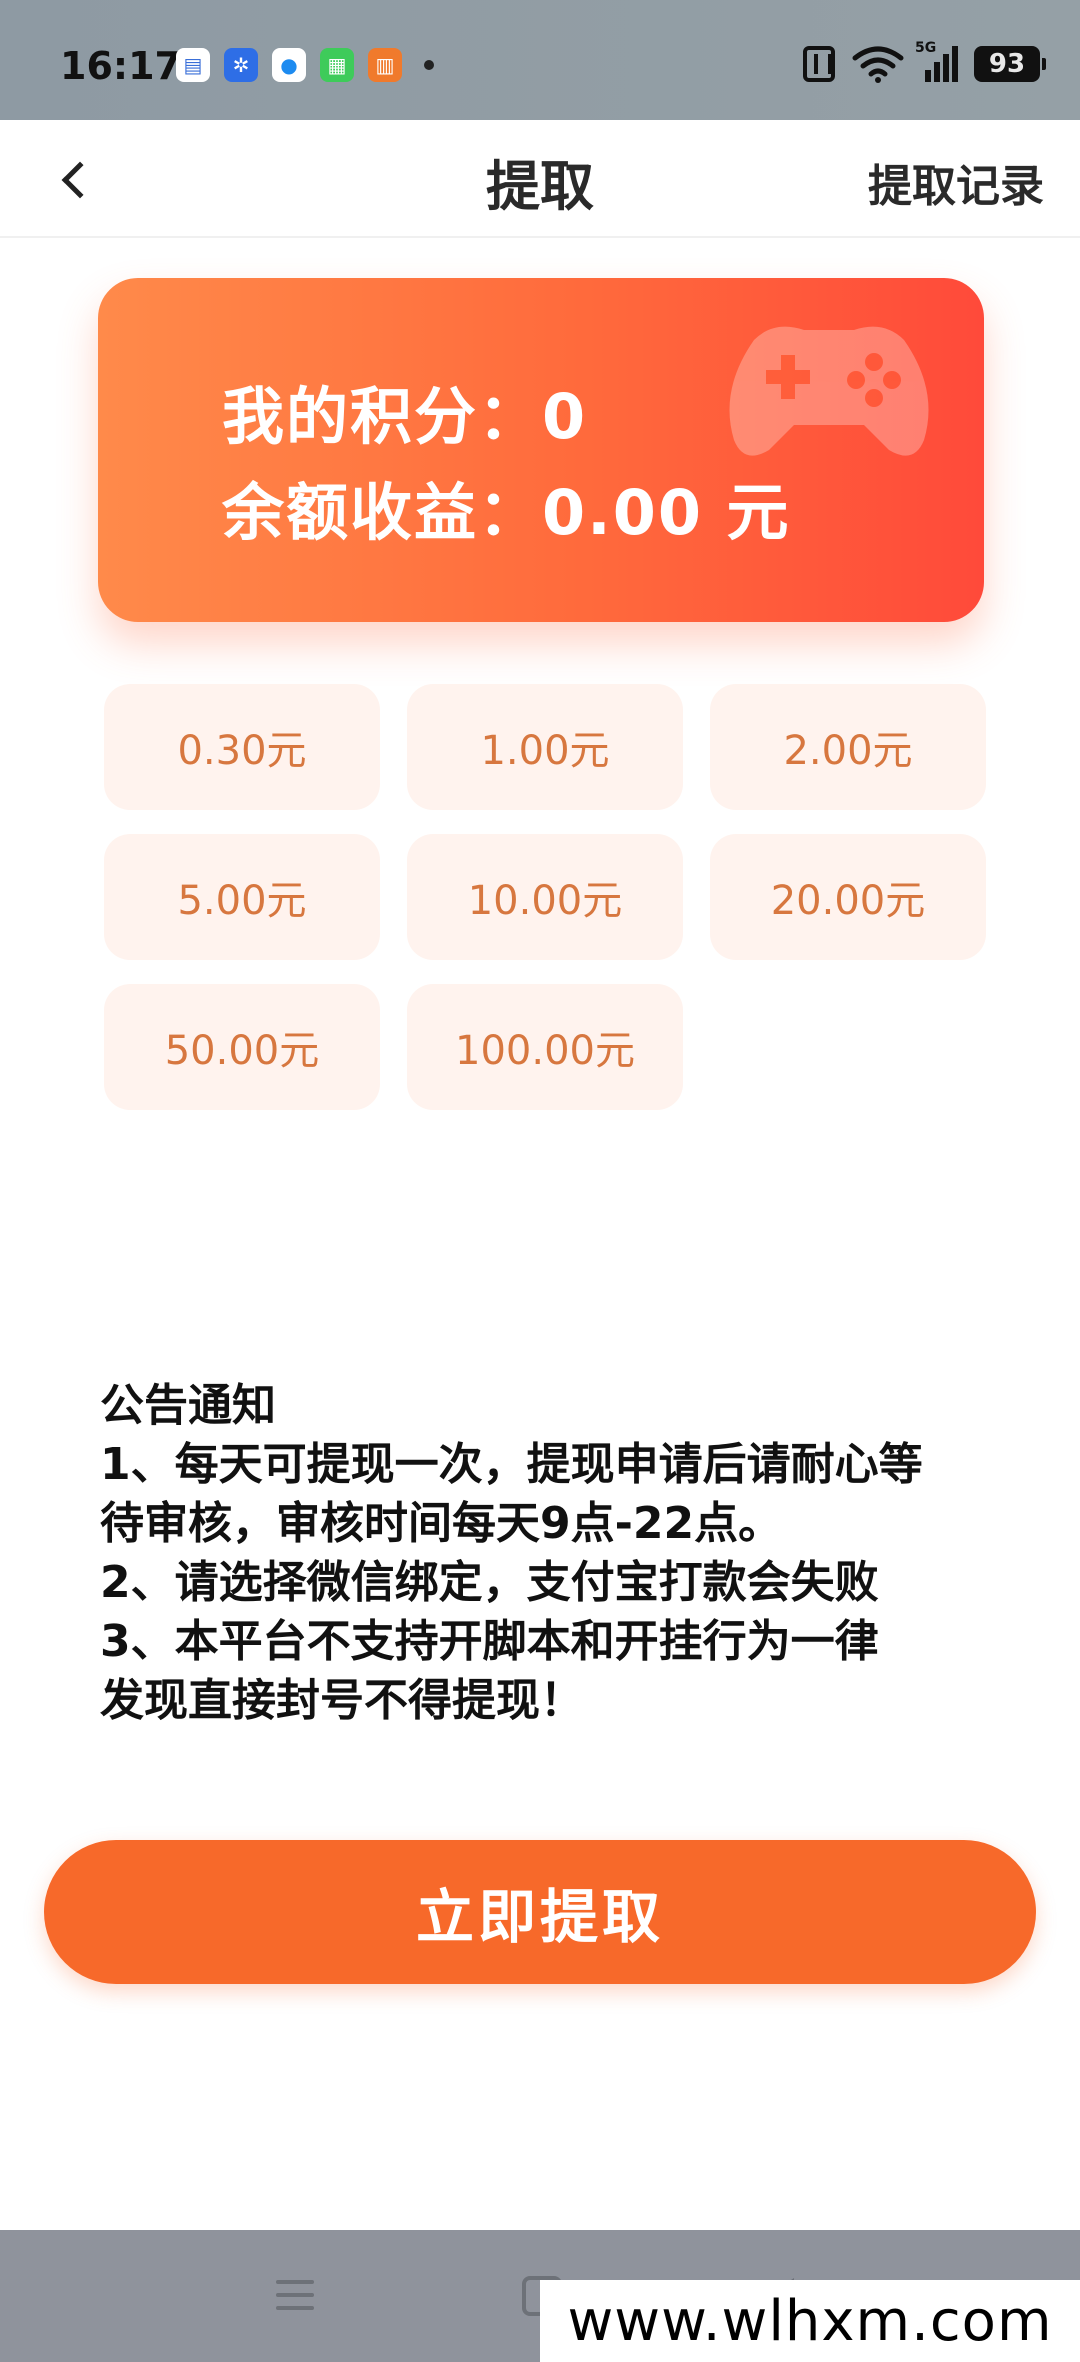 The width and height of the screenshot is (1080, 2362). What do you see at coordinates (242, 1047) in the screenshot?
I see `amount-option: 50.00元` at bounding box center [242, 1047].